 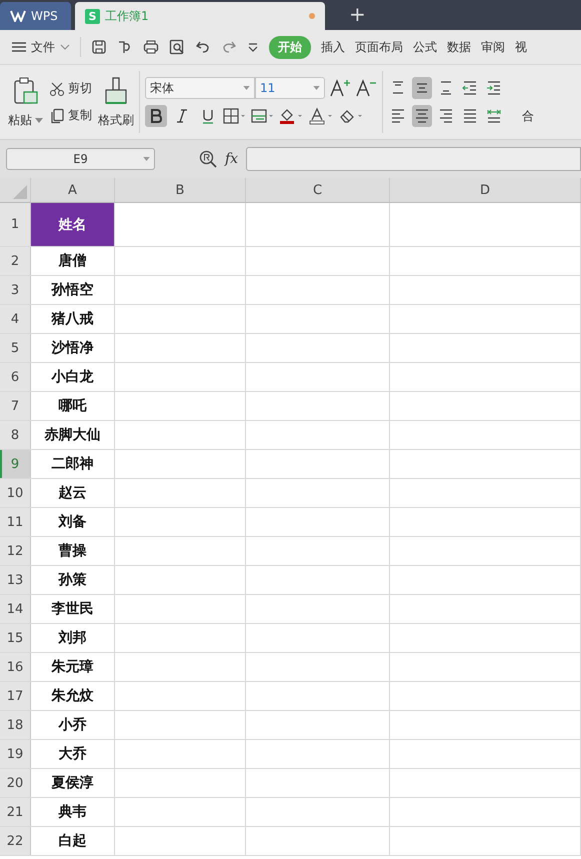 What do you see at coordinates (263, 116) in the screenshot?
I see `conditional-format-icon` at bounding box center [263, 116].